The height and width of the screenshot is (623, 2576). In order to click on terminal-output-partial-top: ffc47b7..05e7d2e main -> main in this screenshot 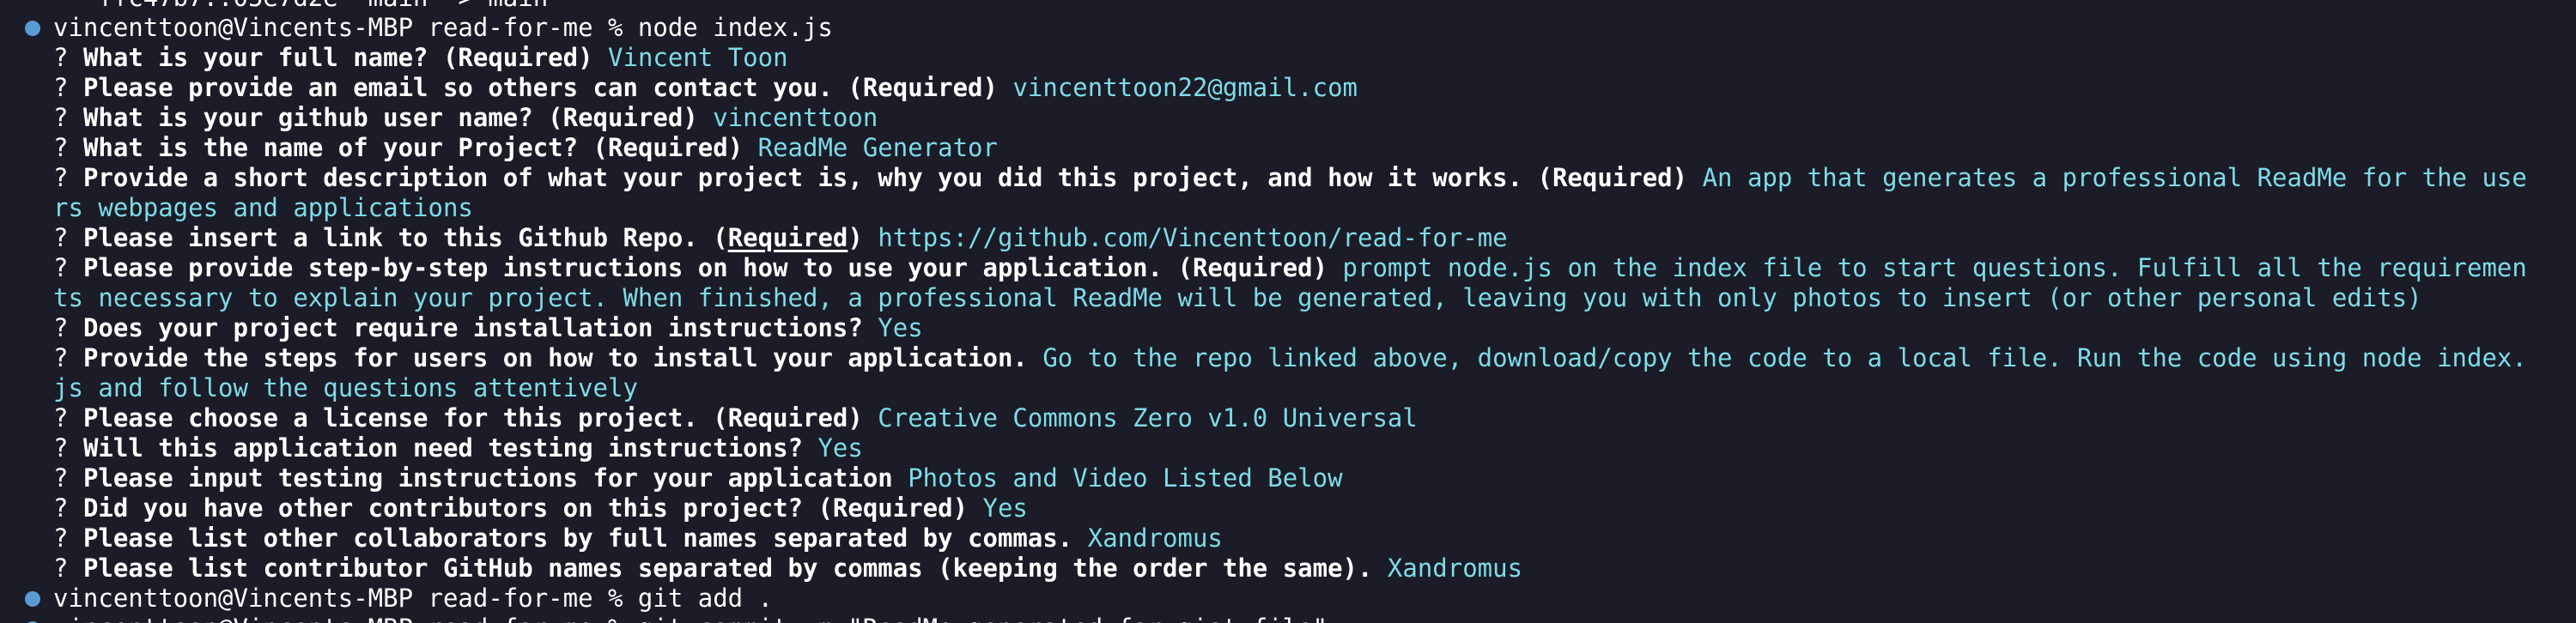, I will do `click(301, 6)`.